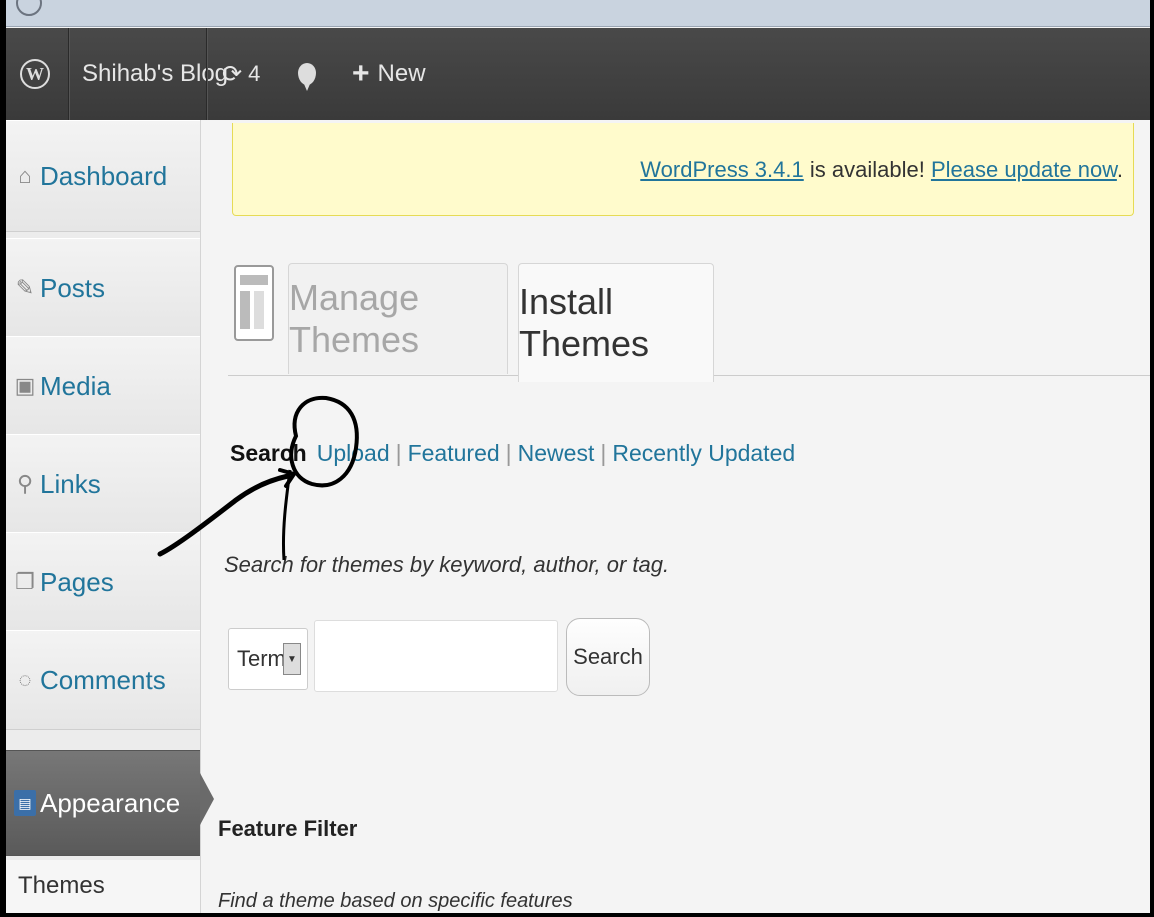 The image size is (1154, 917). Describe the element at coordinates (254, 303) in the screenshot. I see `appearance-screen-icon` at that location.